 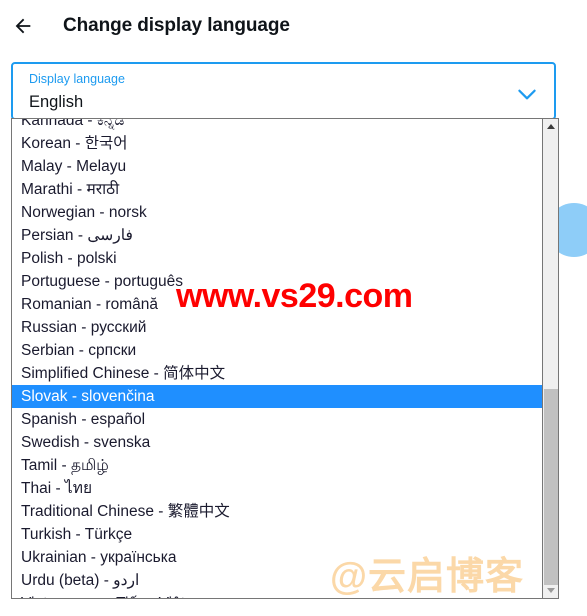 I want to click on language-option: Russian - русский, so click(x=277, y=327).